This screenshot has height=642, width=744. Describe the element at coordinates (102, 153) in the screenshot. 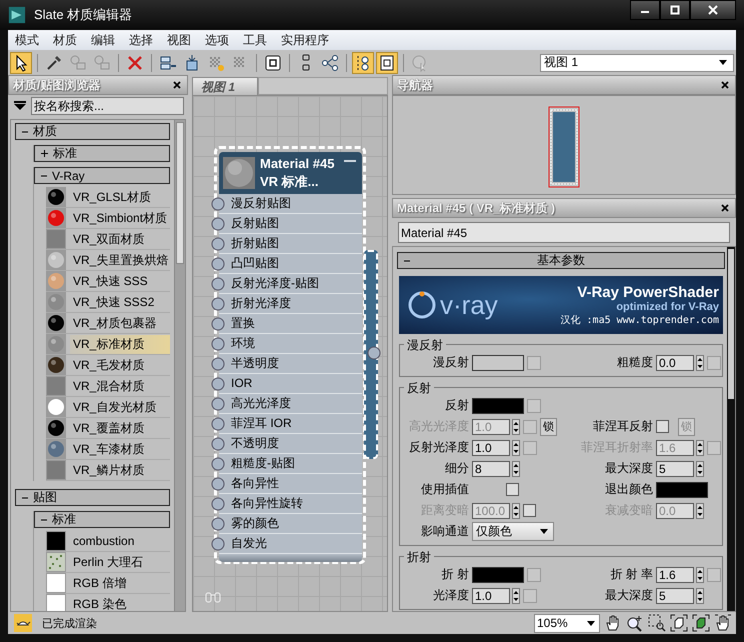

I see `group-header: 标准` at that location.